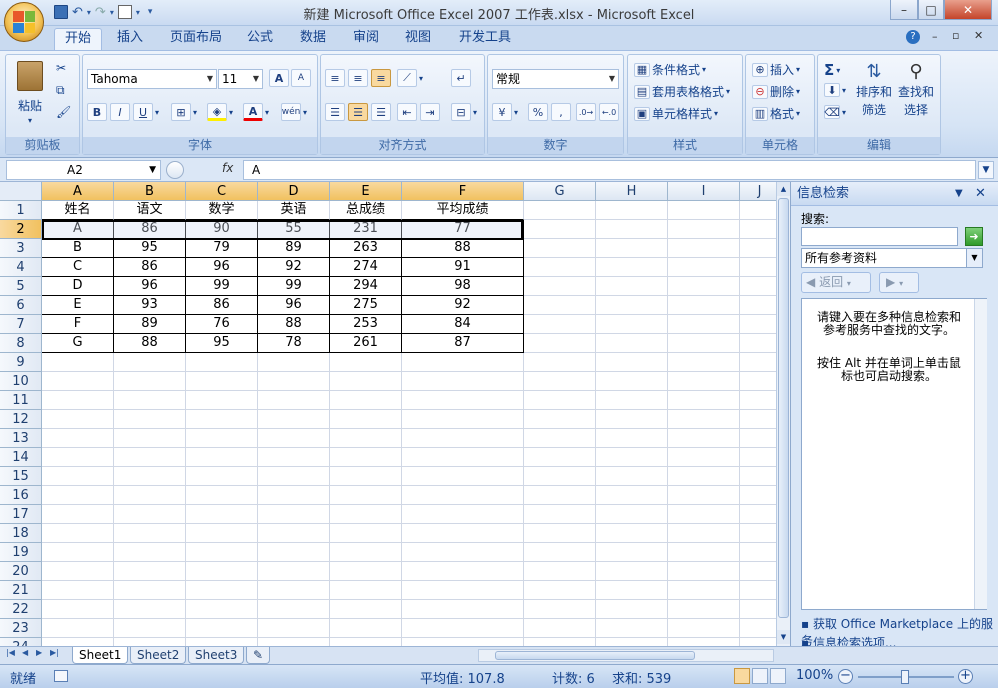 This screenshot has width=998, height=688. What do you see at coordinates (78, 267) in the screenshot?
I see `cell-A4: C` at bounding box center [78, 267].